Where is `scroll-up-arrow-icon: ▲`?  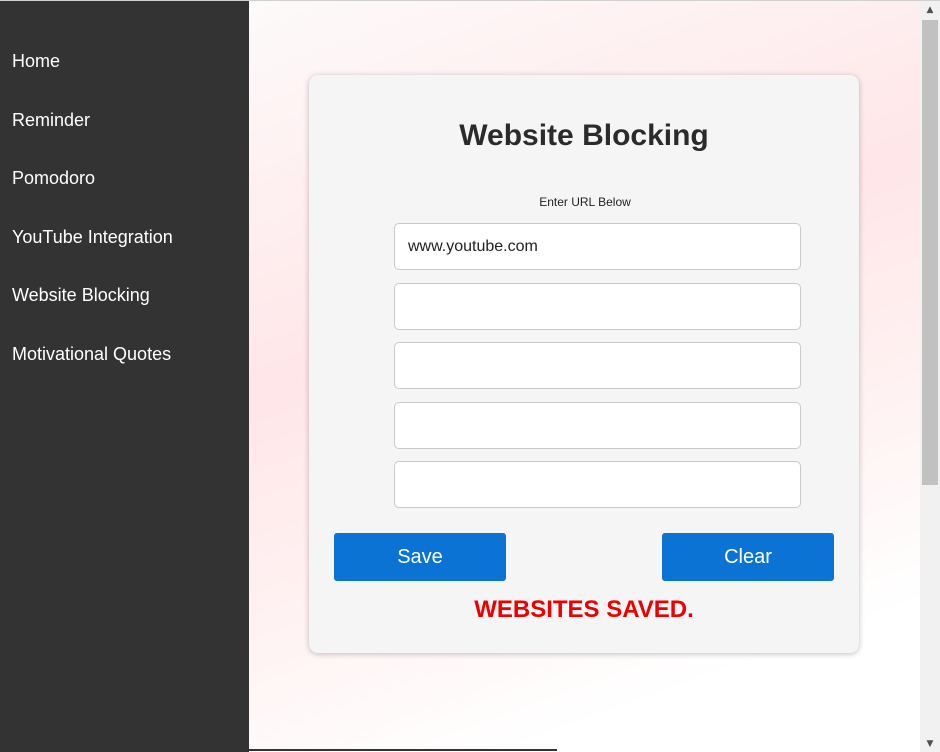 scroll-up-arrow-icon: ▲ is located at coordinates (930, 9).